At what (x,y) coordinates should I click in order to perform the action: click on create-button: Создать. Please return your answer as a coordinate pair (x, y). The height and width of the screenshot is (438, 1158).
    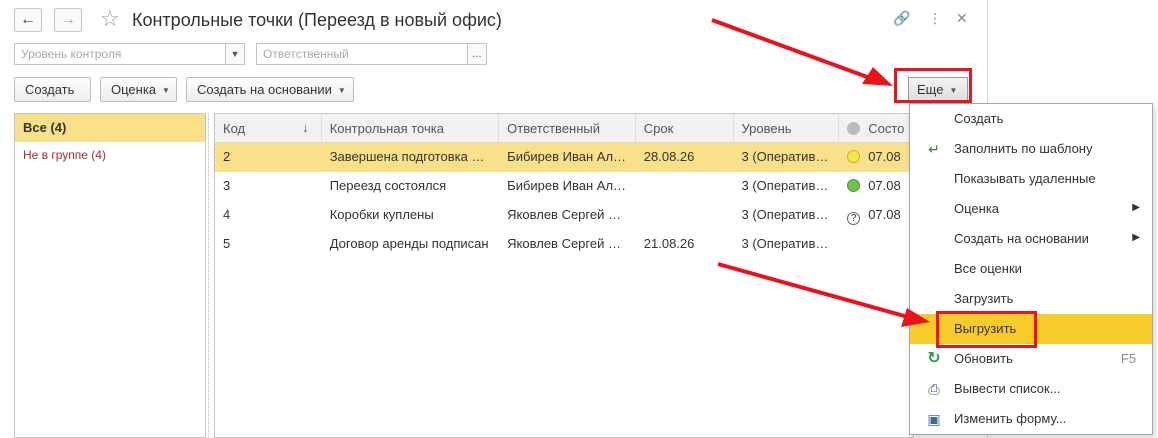
    Looking at the image, I should click on (52, 89).